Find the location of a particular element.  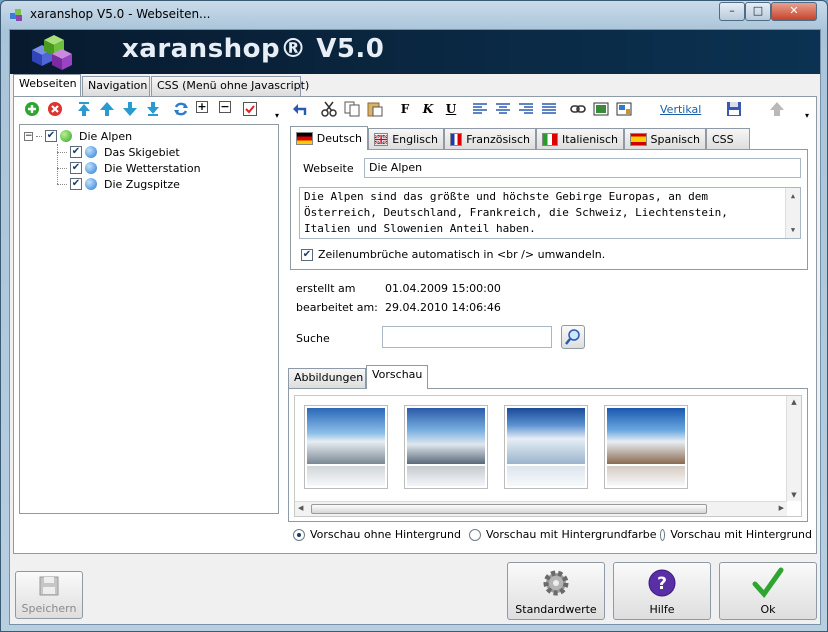

tab-navigation: Navigation is located at coordinates (116, 86).